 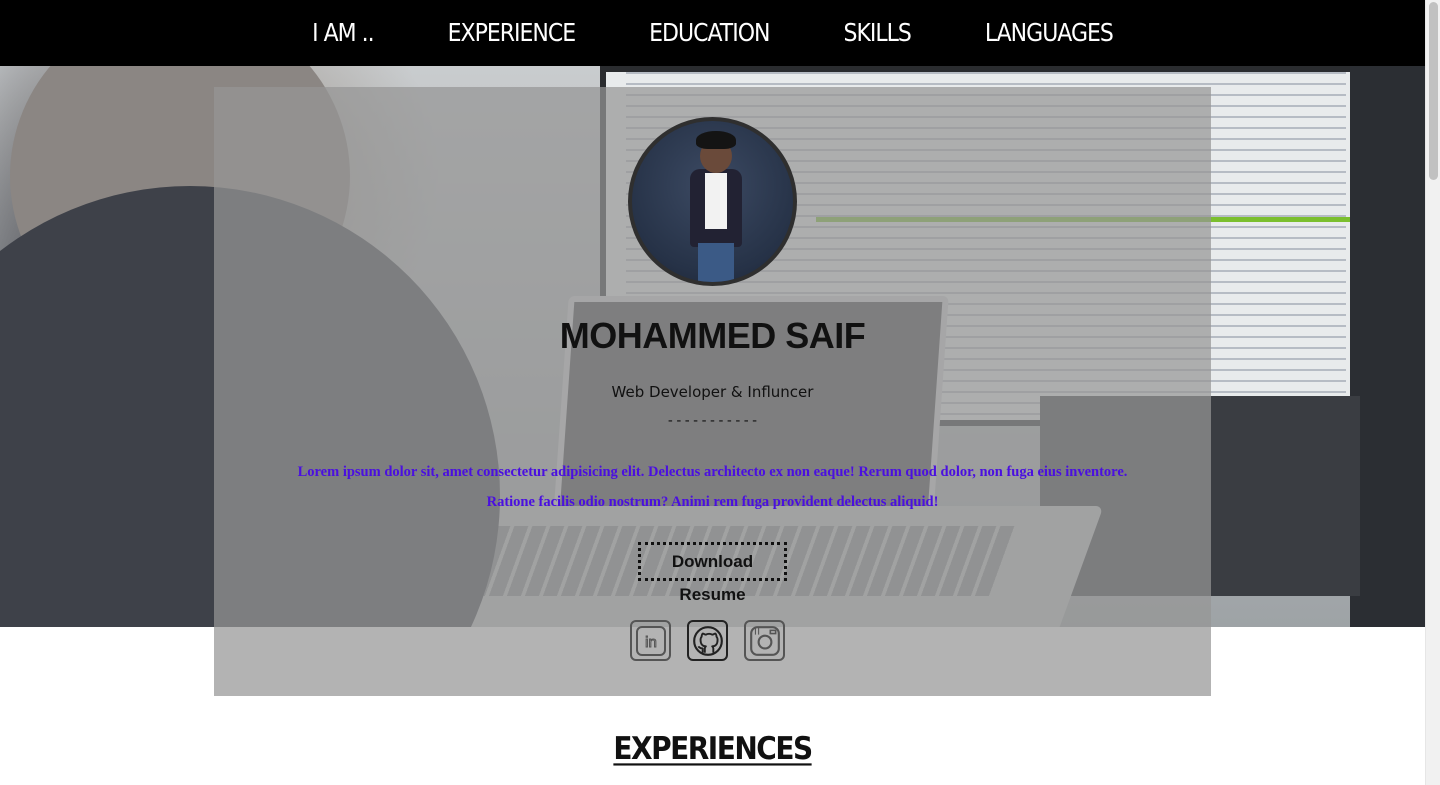 I want to click on svg-text: in, so click(x=651, y=642).